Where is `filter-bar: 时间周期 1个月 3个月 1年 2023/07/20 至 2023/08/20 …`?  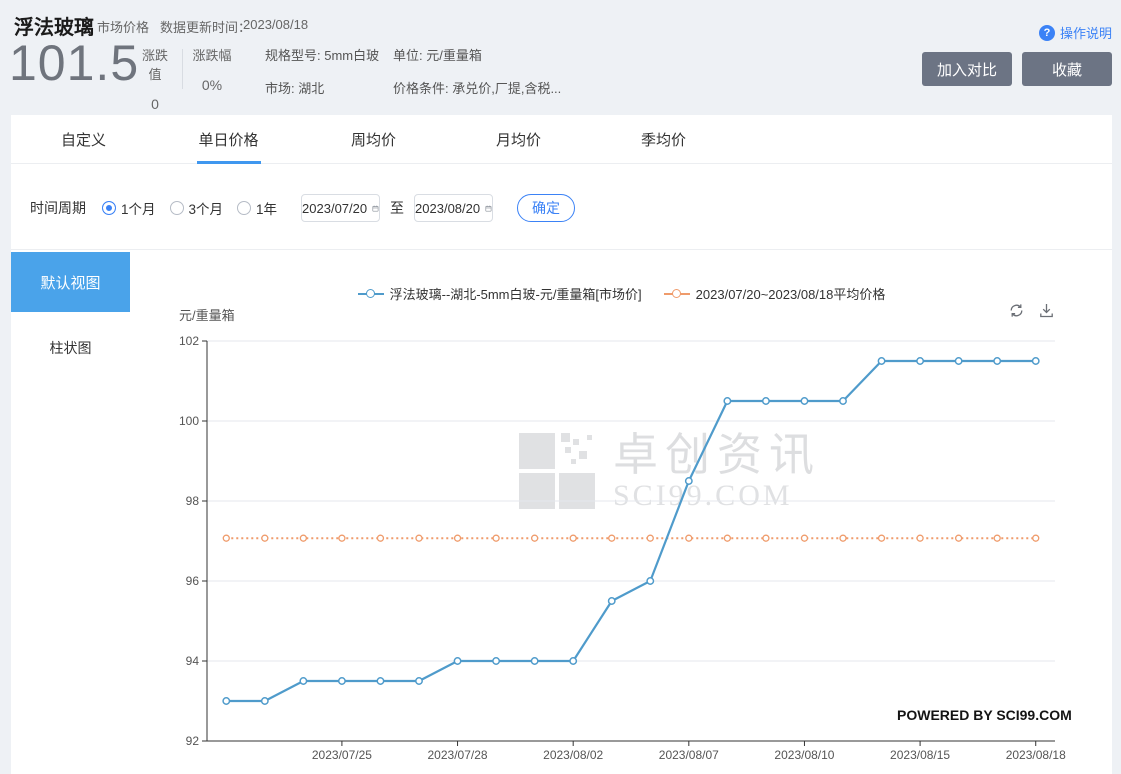
filter-bar: 时间周期 1个月 3个月 1年 2023/07/20 至 2023/08/20 … is located at coordinates (303, 208).